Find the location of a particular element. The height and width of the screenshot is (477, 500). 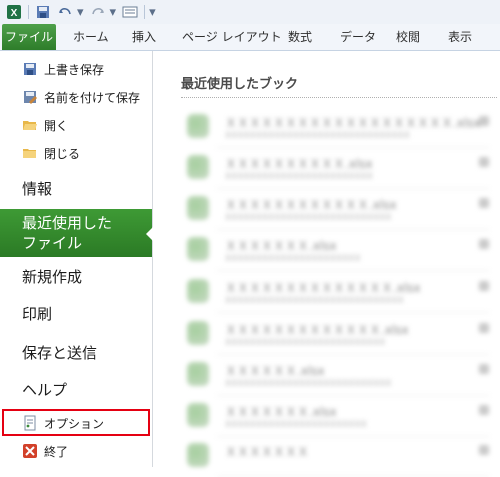

tab-page-layout: ページ レイアウト is located at coordinates (232, 37).